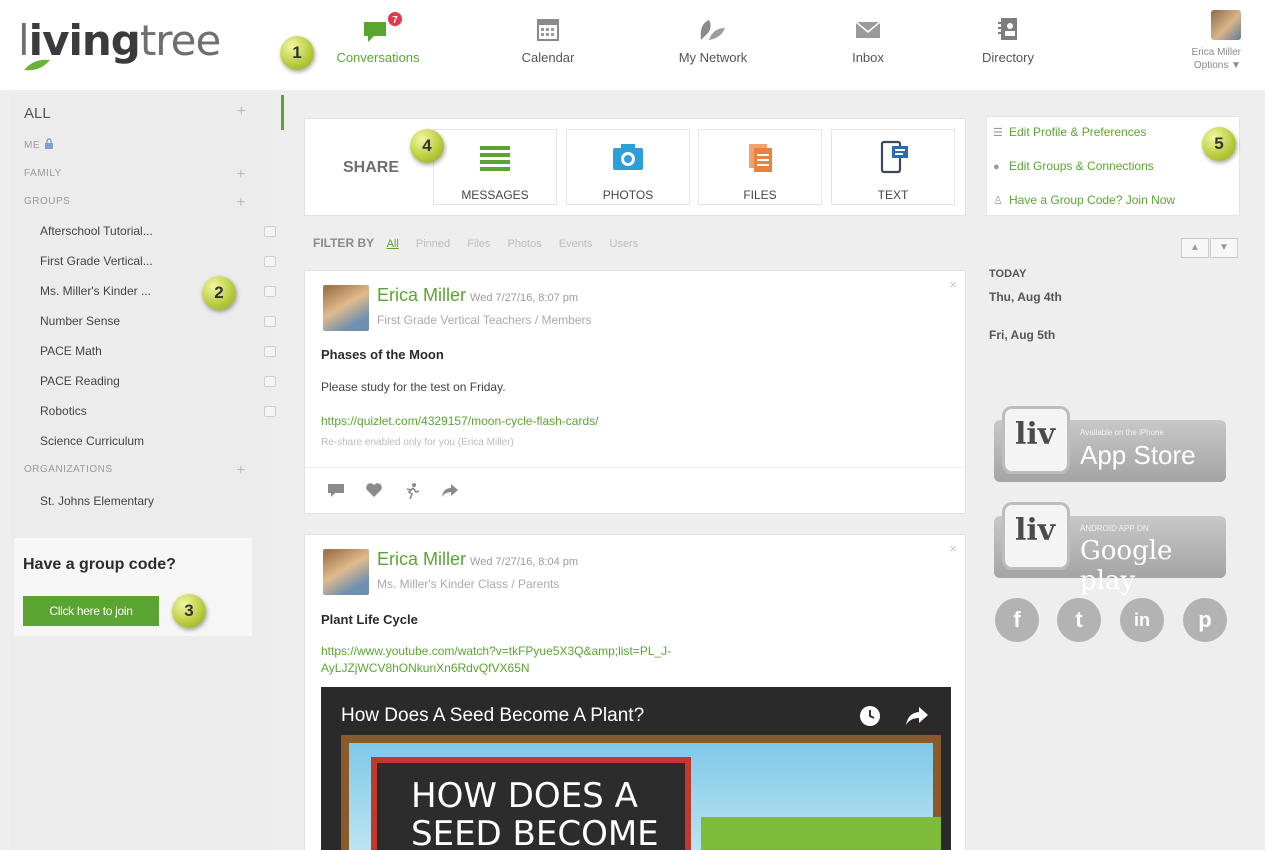 This screenshot has width=1265, height=850. What do you see at coordinates (868, 57) in the screenshot?
I see `nav-inbox-label: Inbox` at bounding box center [868, 57].